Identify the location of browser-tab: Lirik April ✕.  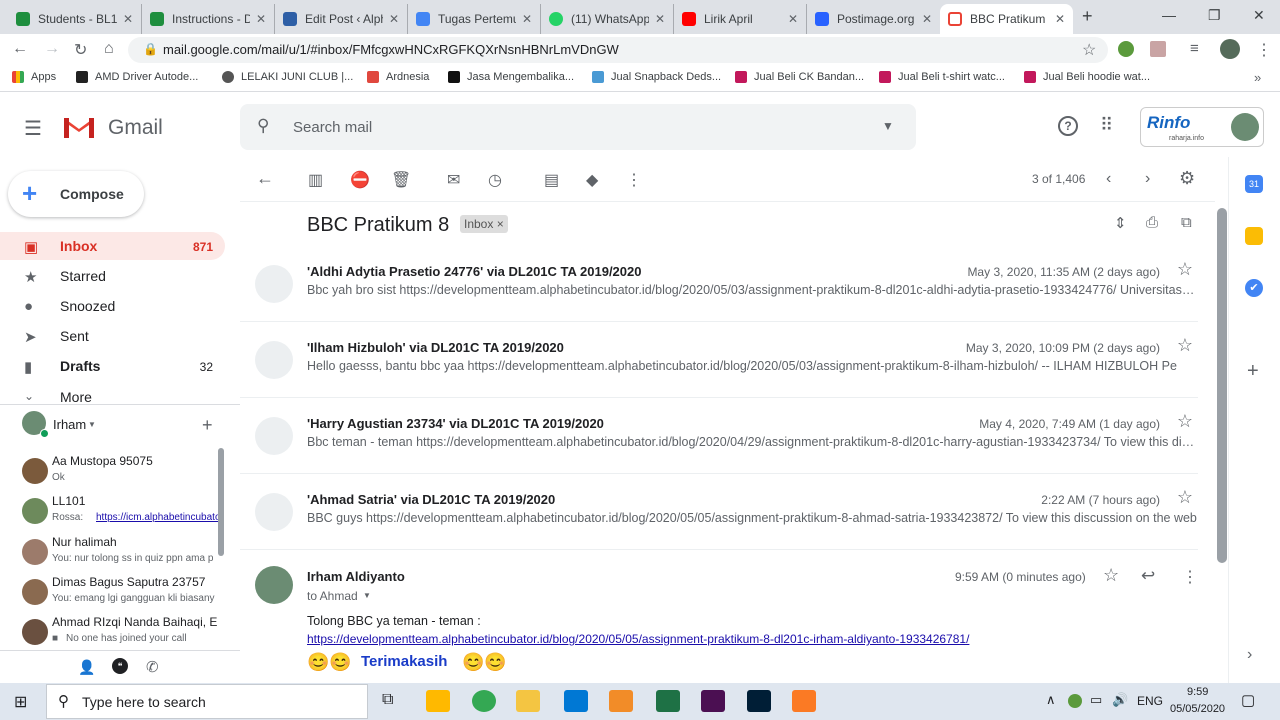
(740, 19).